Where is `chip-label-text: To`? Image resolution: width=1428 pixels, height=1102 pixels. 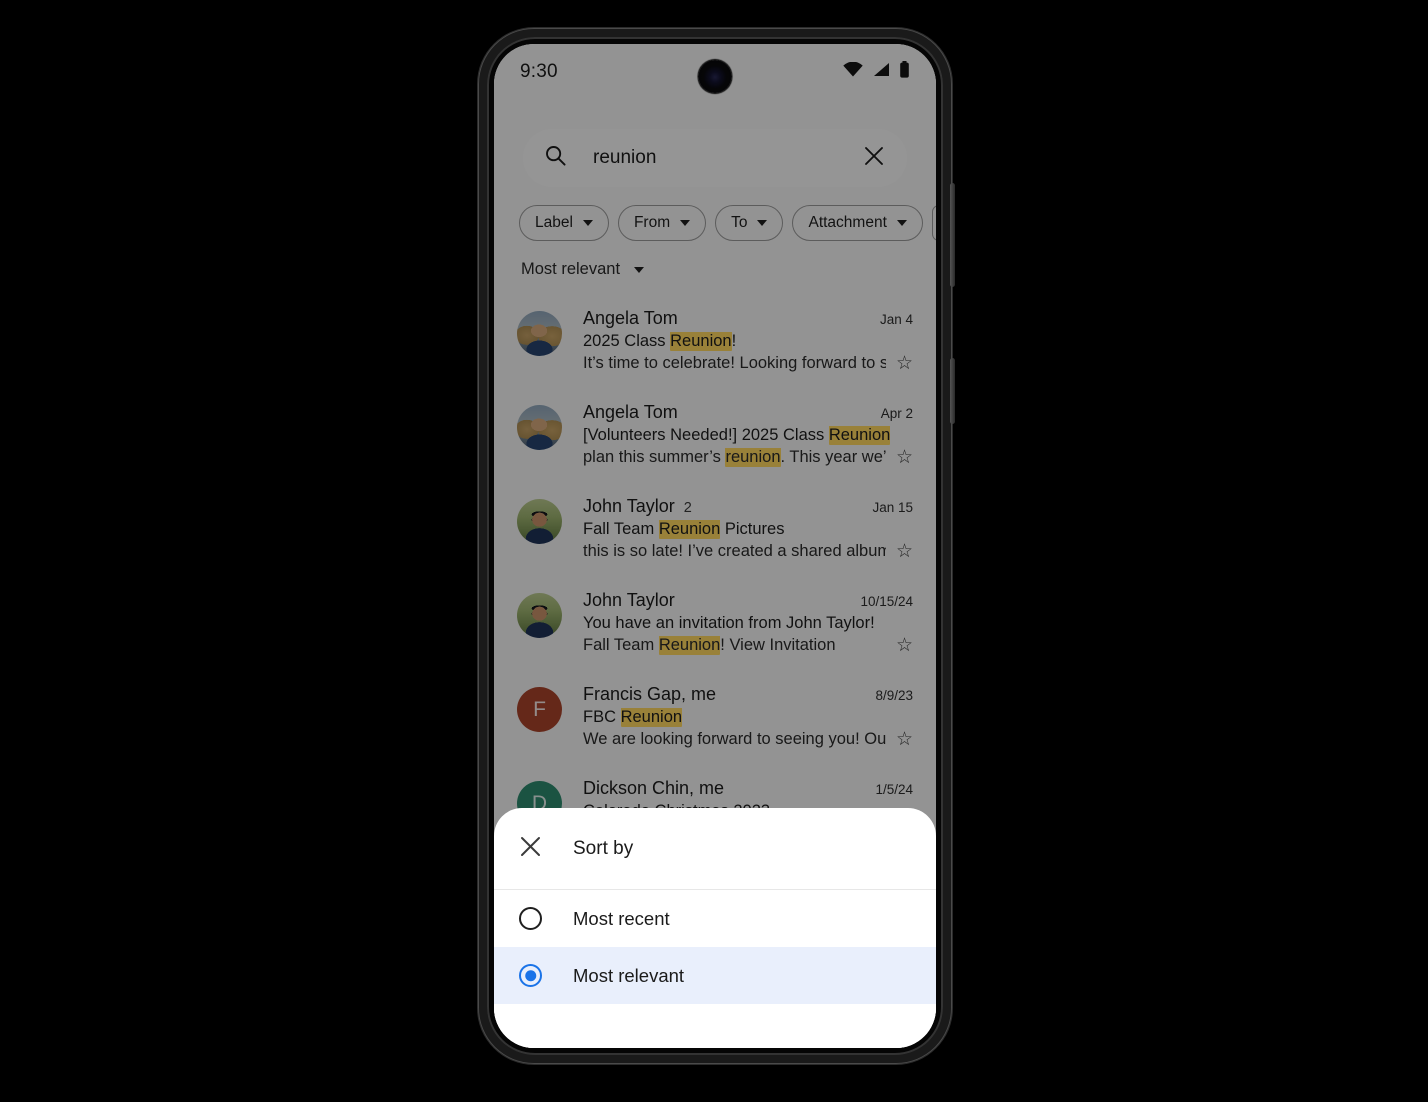
chip-label-text: To is located at coordinates (739, 222).